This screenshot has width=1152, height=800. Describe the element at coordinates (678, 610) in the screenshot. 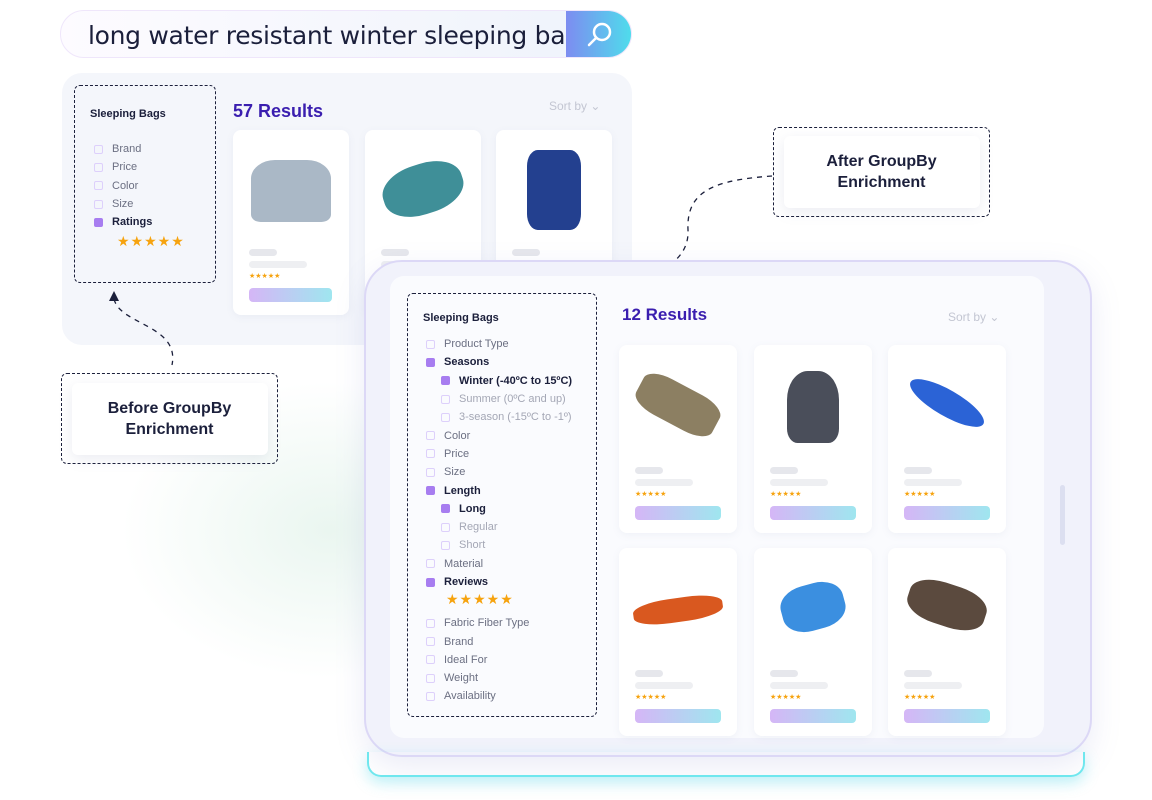

I see `orange-sleeping-bag-image` at that location.